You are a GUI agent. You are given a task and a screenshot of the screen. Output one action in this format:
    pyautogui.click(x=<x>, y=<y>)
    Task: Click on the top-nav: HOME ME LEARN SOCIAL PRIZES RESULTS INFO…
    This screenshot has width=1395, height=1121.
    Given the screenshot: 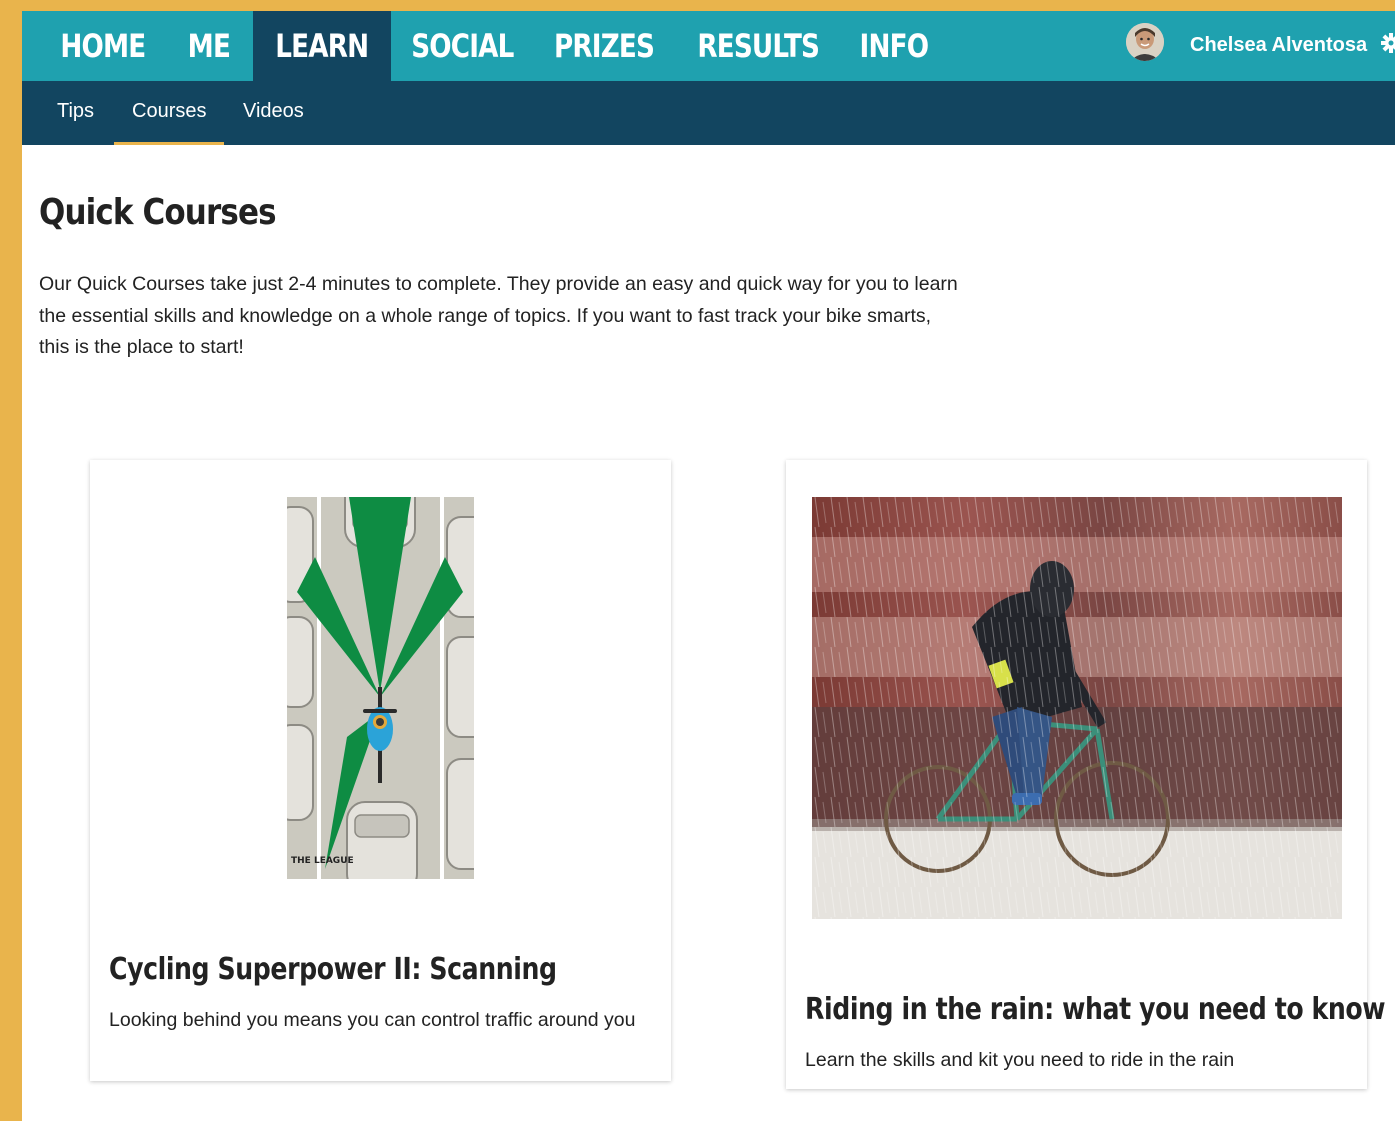 What is the action you would take?
    pyautogui.click(x=708, y=46)
    